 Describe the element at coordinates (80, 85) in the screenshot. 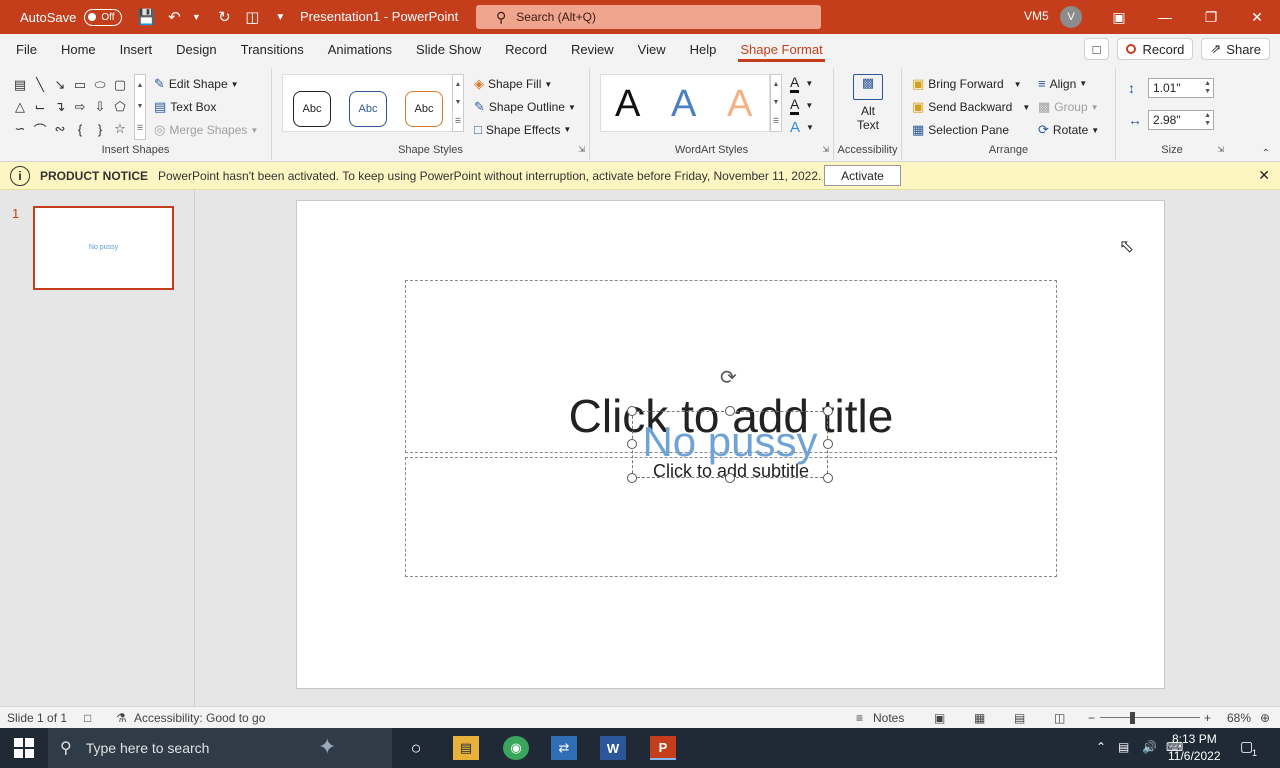

I see `rectangle-shape-icon: ▭` at that location.